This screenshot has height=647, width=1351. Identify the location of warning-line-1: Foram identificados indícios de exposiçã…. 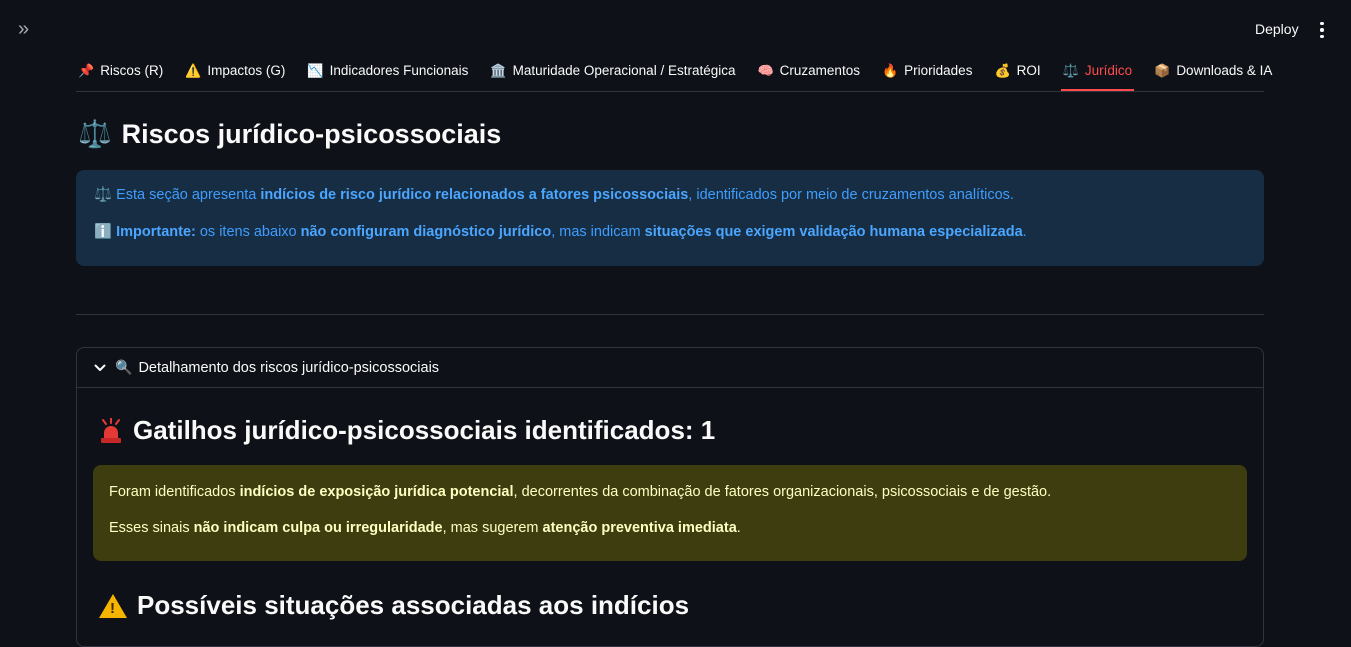
(670, 492).